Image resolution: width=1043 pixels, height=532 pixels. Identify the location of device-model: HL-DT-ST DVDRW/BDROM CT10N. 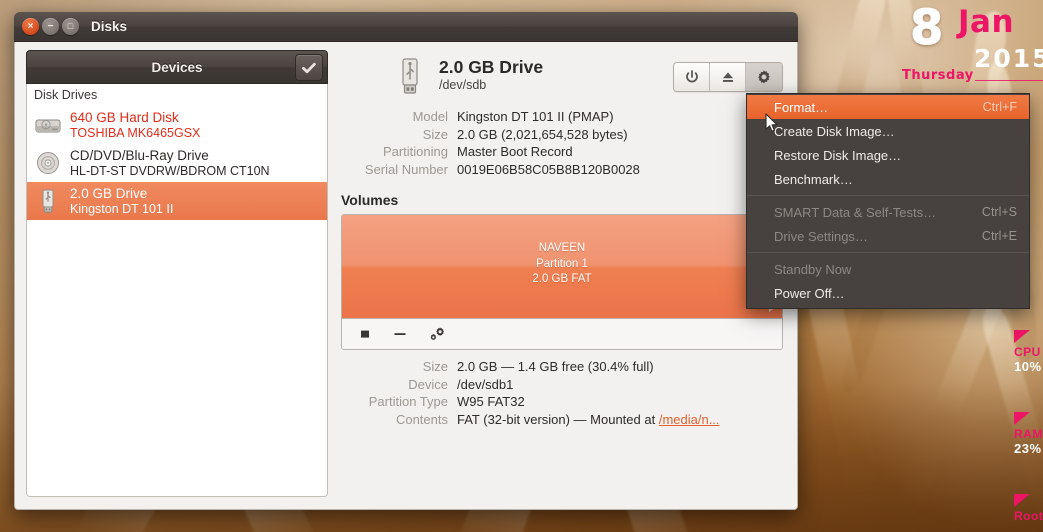
(170, 170).